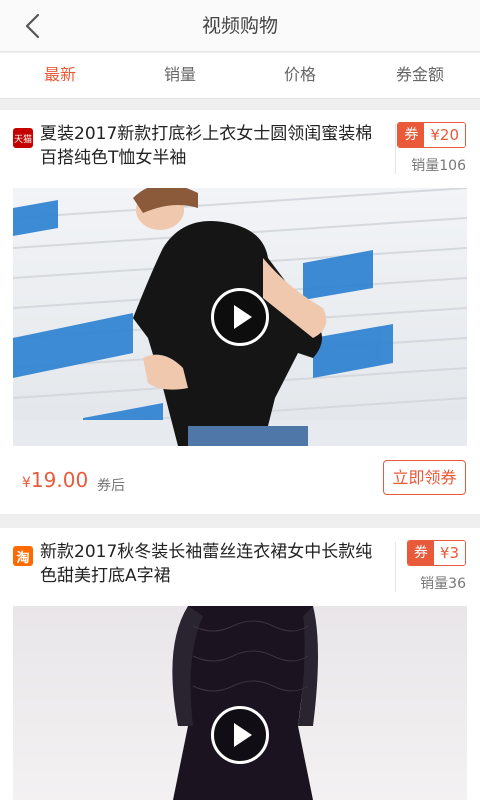 The width and height of the screenshot is (480, 800). Describe the element at coordinates (212, 564) in the screenshot. I see `product-title: 新款2017秋冬装长袖蕾丝连衣裙女中长款纯色甜美打底A字裙` at that location.